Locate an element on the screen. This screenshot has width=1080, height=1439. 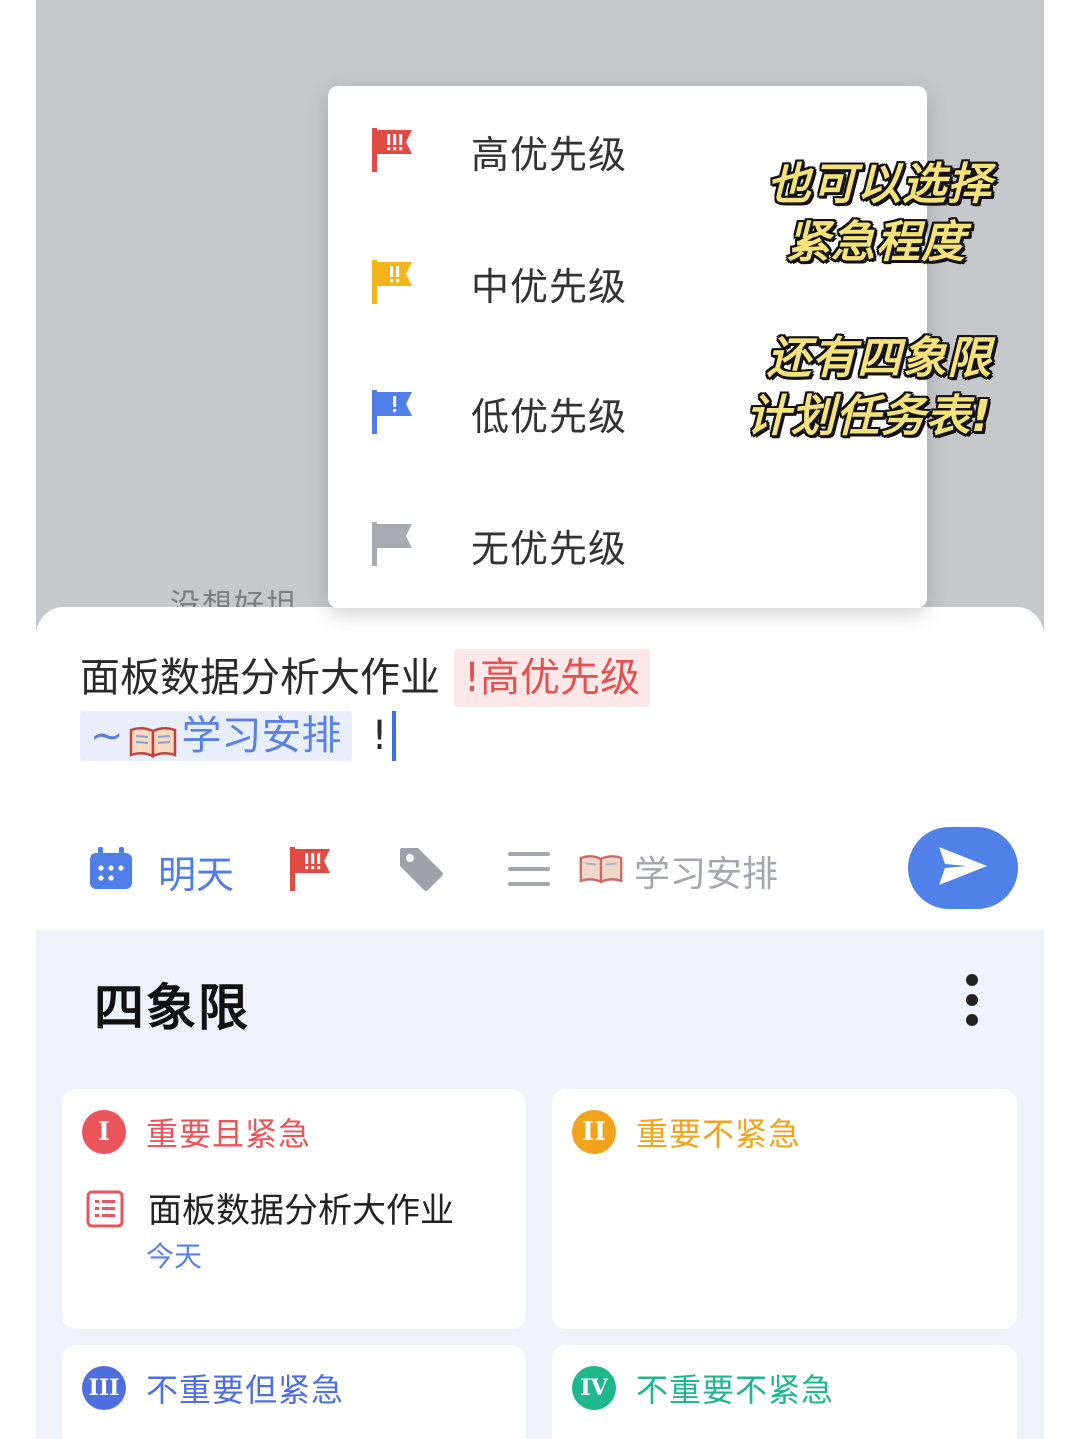
list-chip-prefix: ~ is located at coordinates (107, 736).